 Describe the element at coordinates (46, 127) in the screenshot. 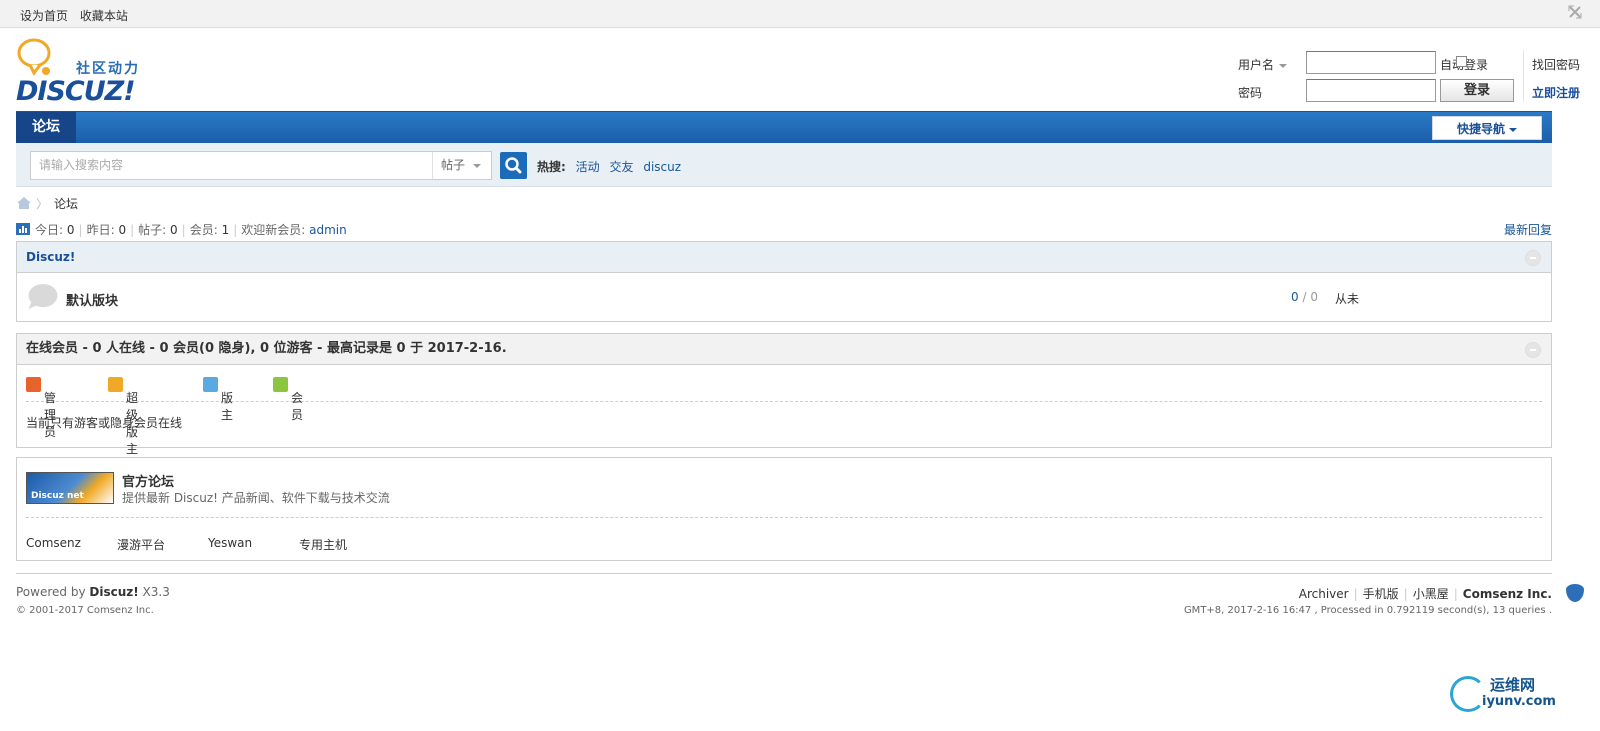

I see `tab-forum: 论坛` at that location.